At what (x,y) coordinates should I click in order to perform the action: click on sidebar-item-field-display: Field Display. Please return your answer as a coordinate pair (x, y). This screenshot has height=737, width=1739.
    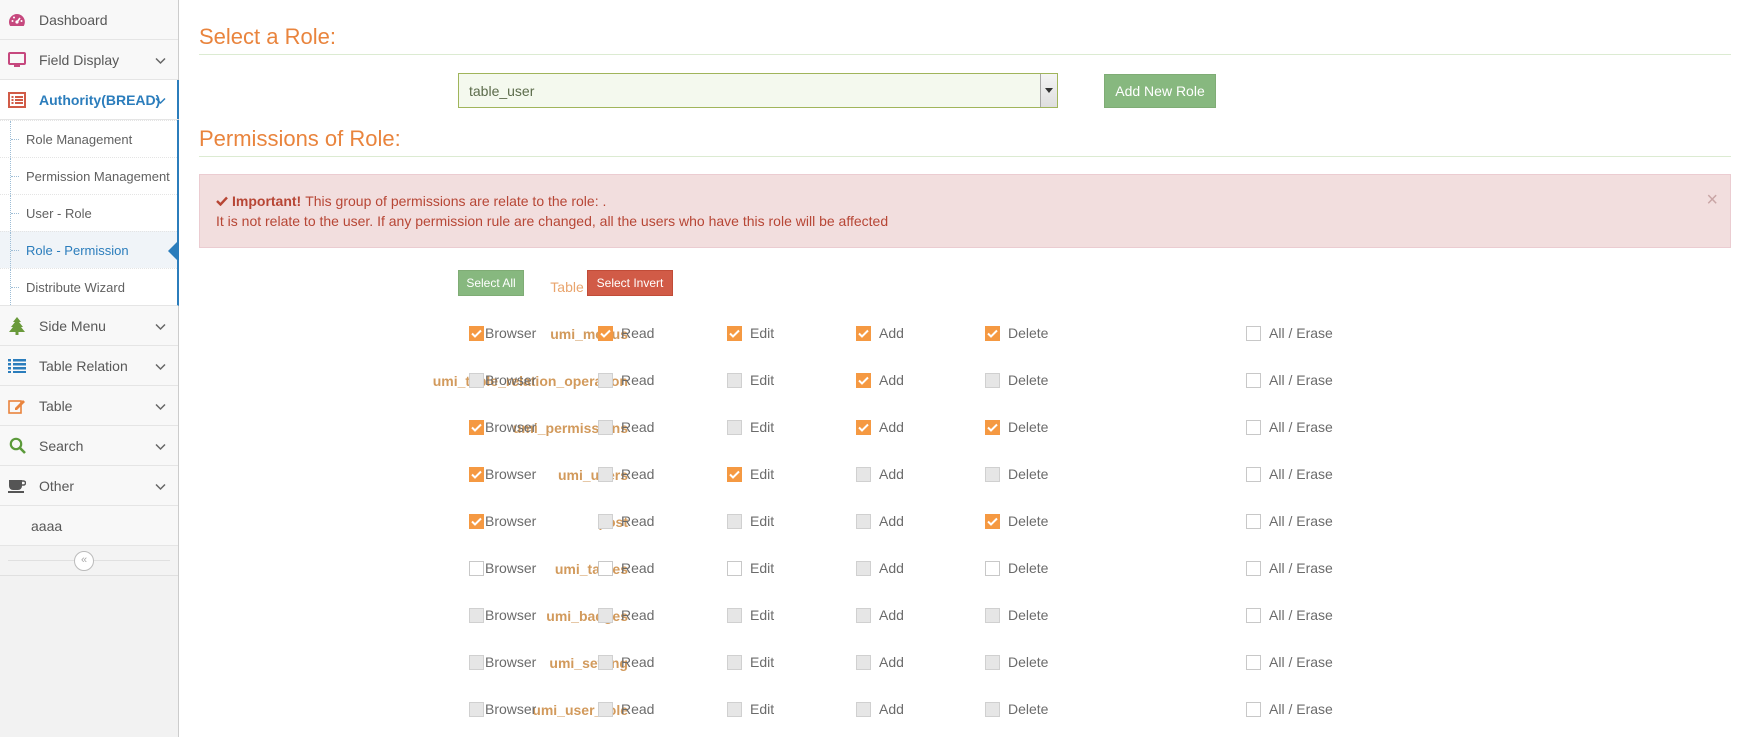
    Looking at the image, I should click on (89, 60).